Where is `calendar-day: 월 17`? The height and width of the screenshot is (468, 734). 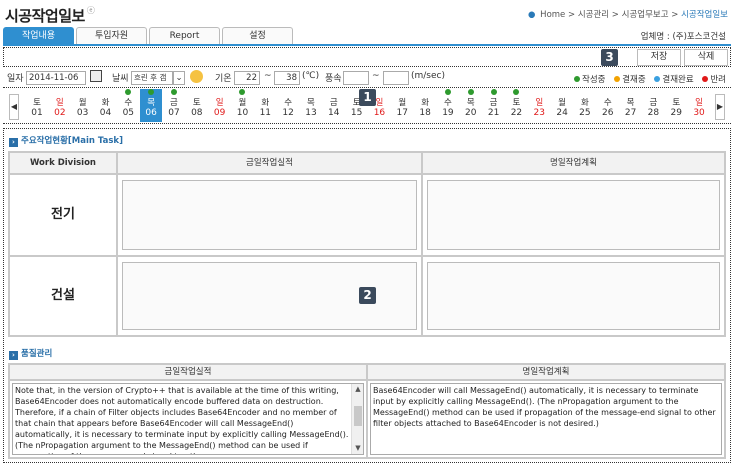 calendar-day: 월 17 is located at coordinates (402, 105).